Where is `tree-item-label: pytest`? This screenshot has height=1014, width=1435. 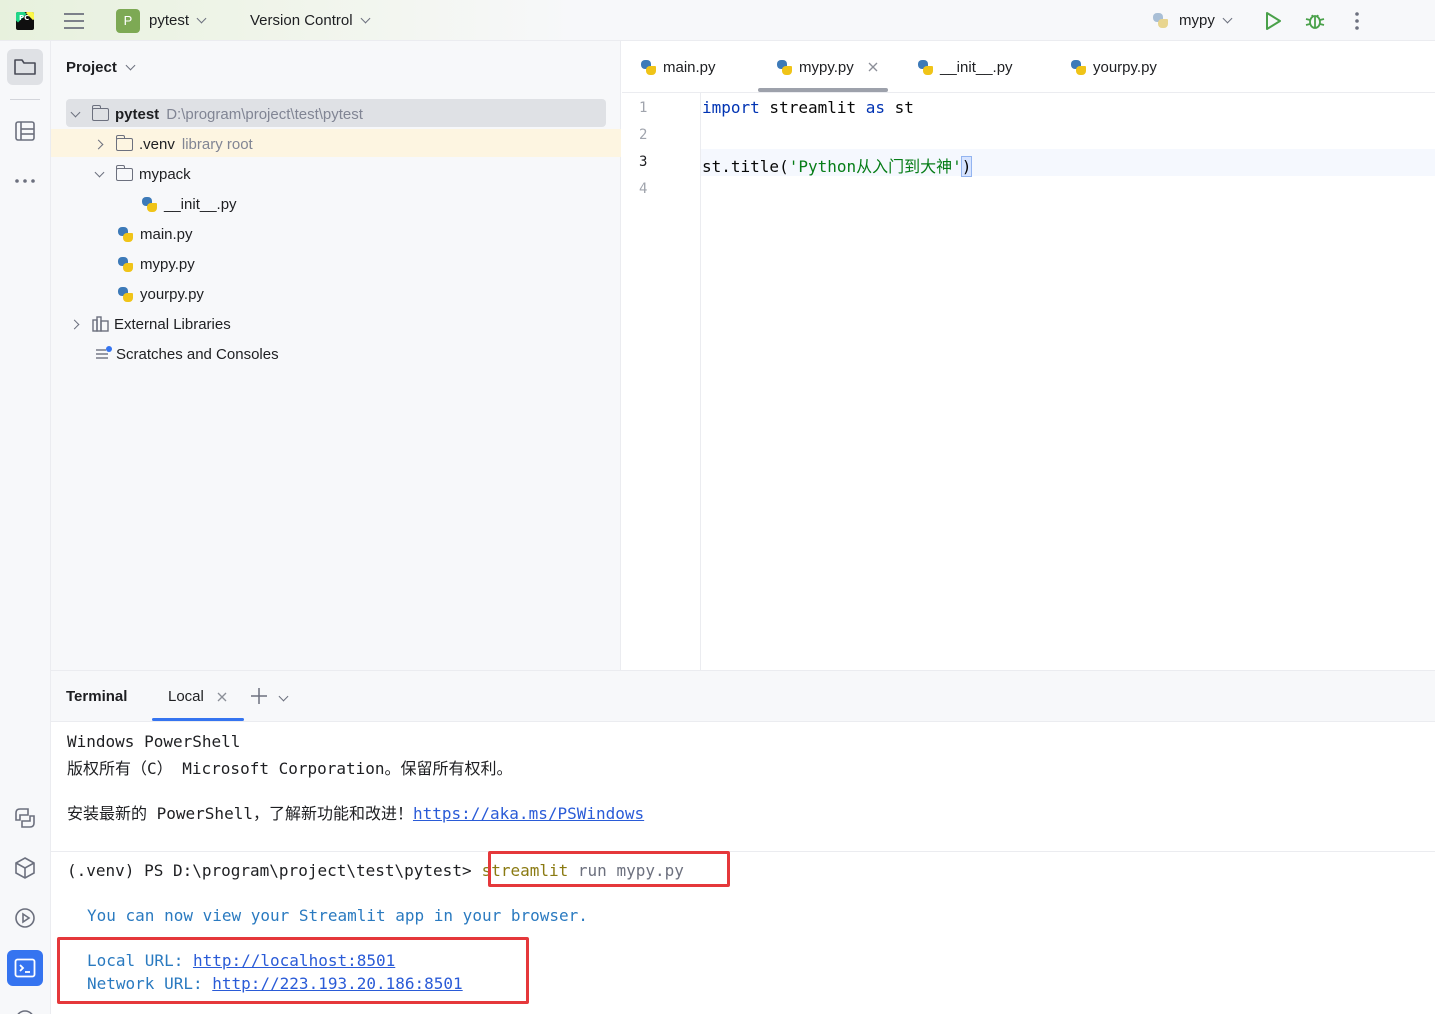
tree-item-label: pytest is located at coordinates (137, 114).